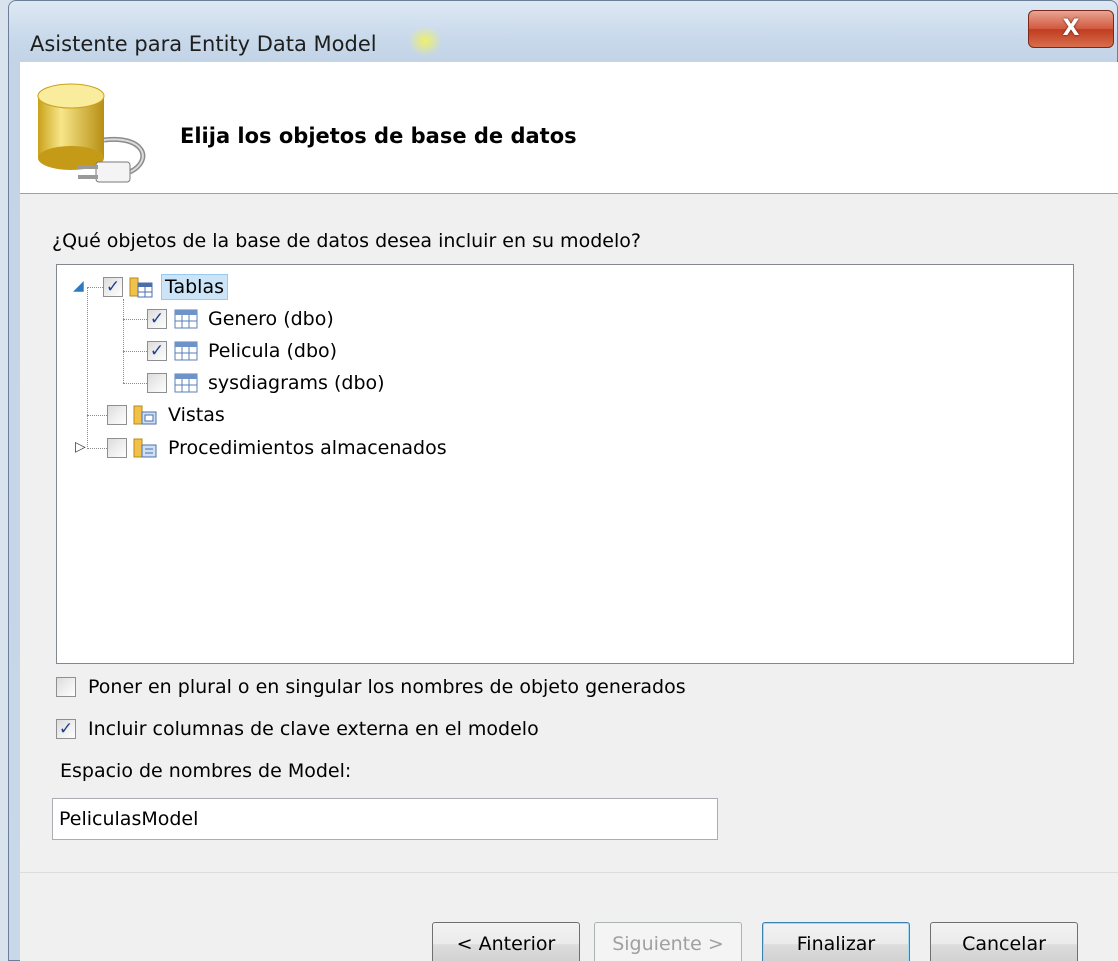  What do you see at coordinates (273, 351) in the screenshot?
I see `tree-node-pelicula-label: Pelicula (dbo)` at bounding box center [273, 351].